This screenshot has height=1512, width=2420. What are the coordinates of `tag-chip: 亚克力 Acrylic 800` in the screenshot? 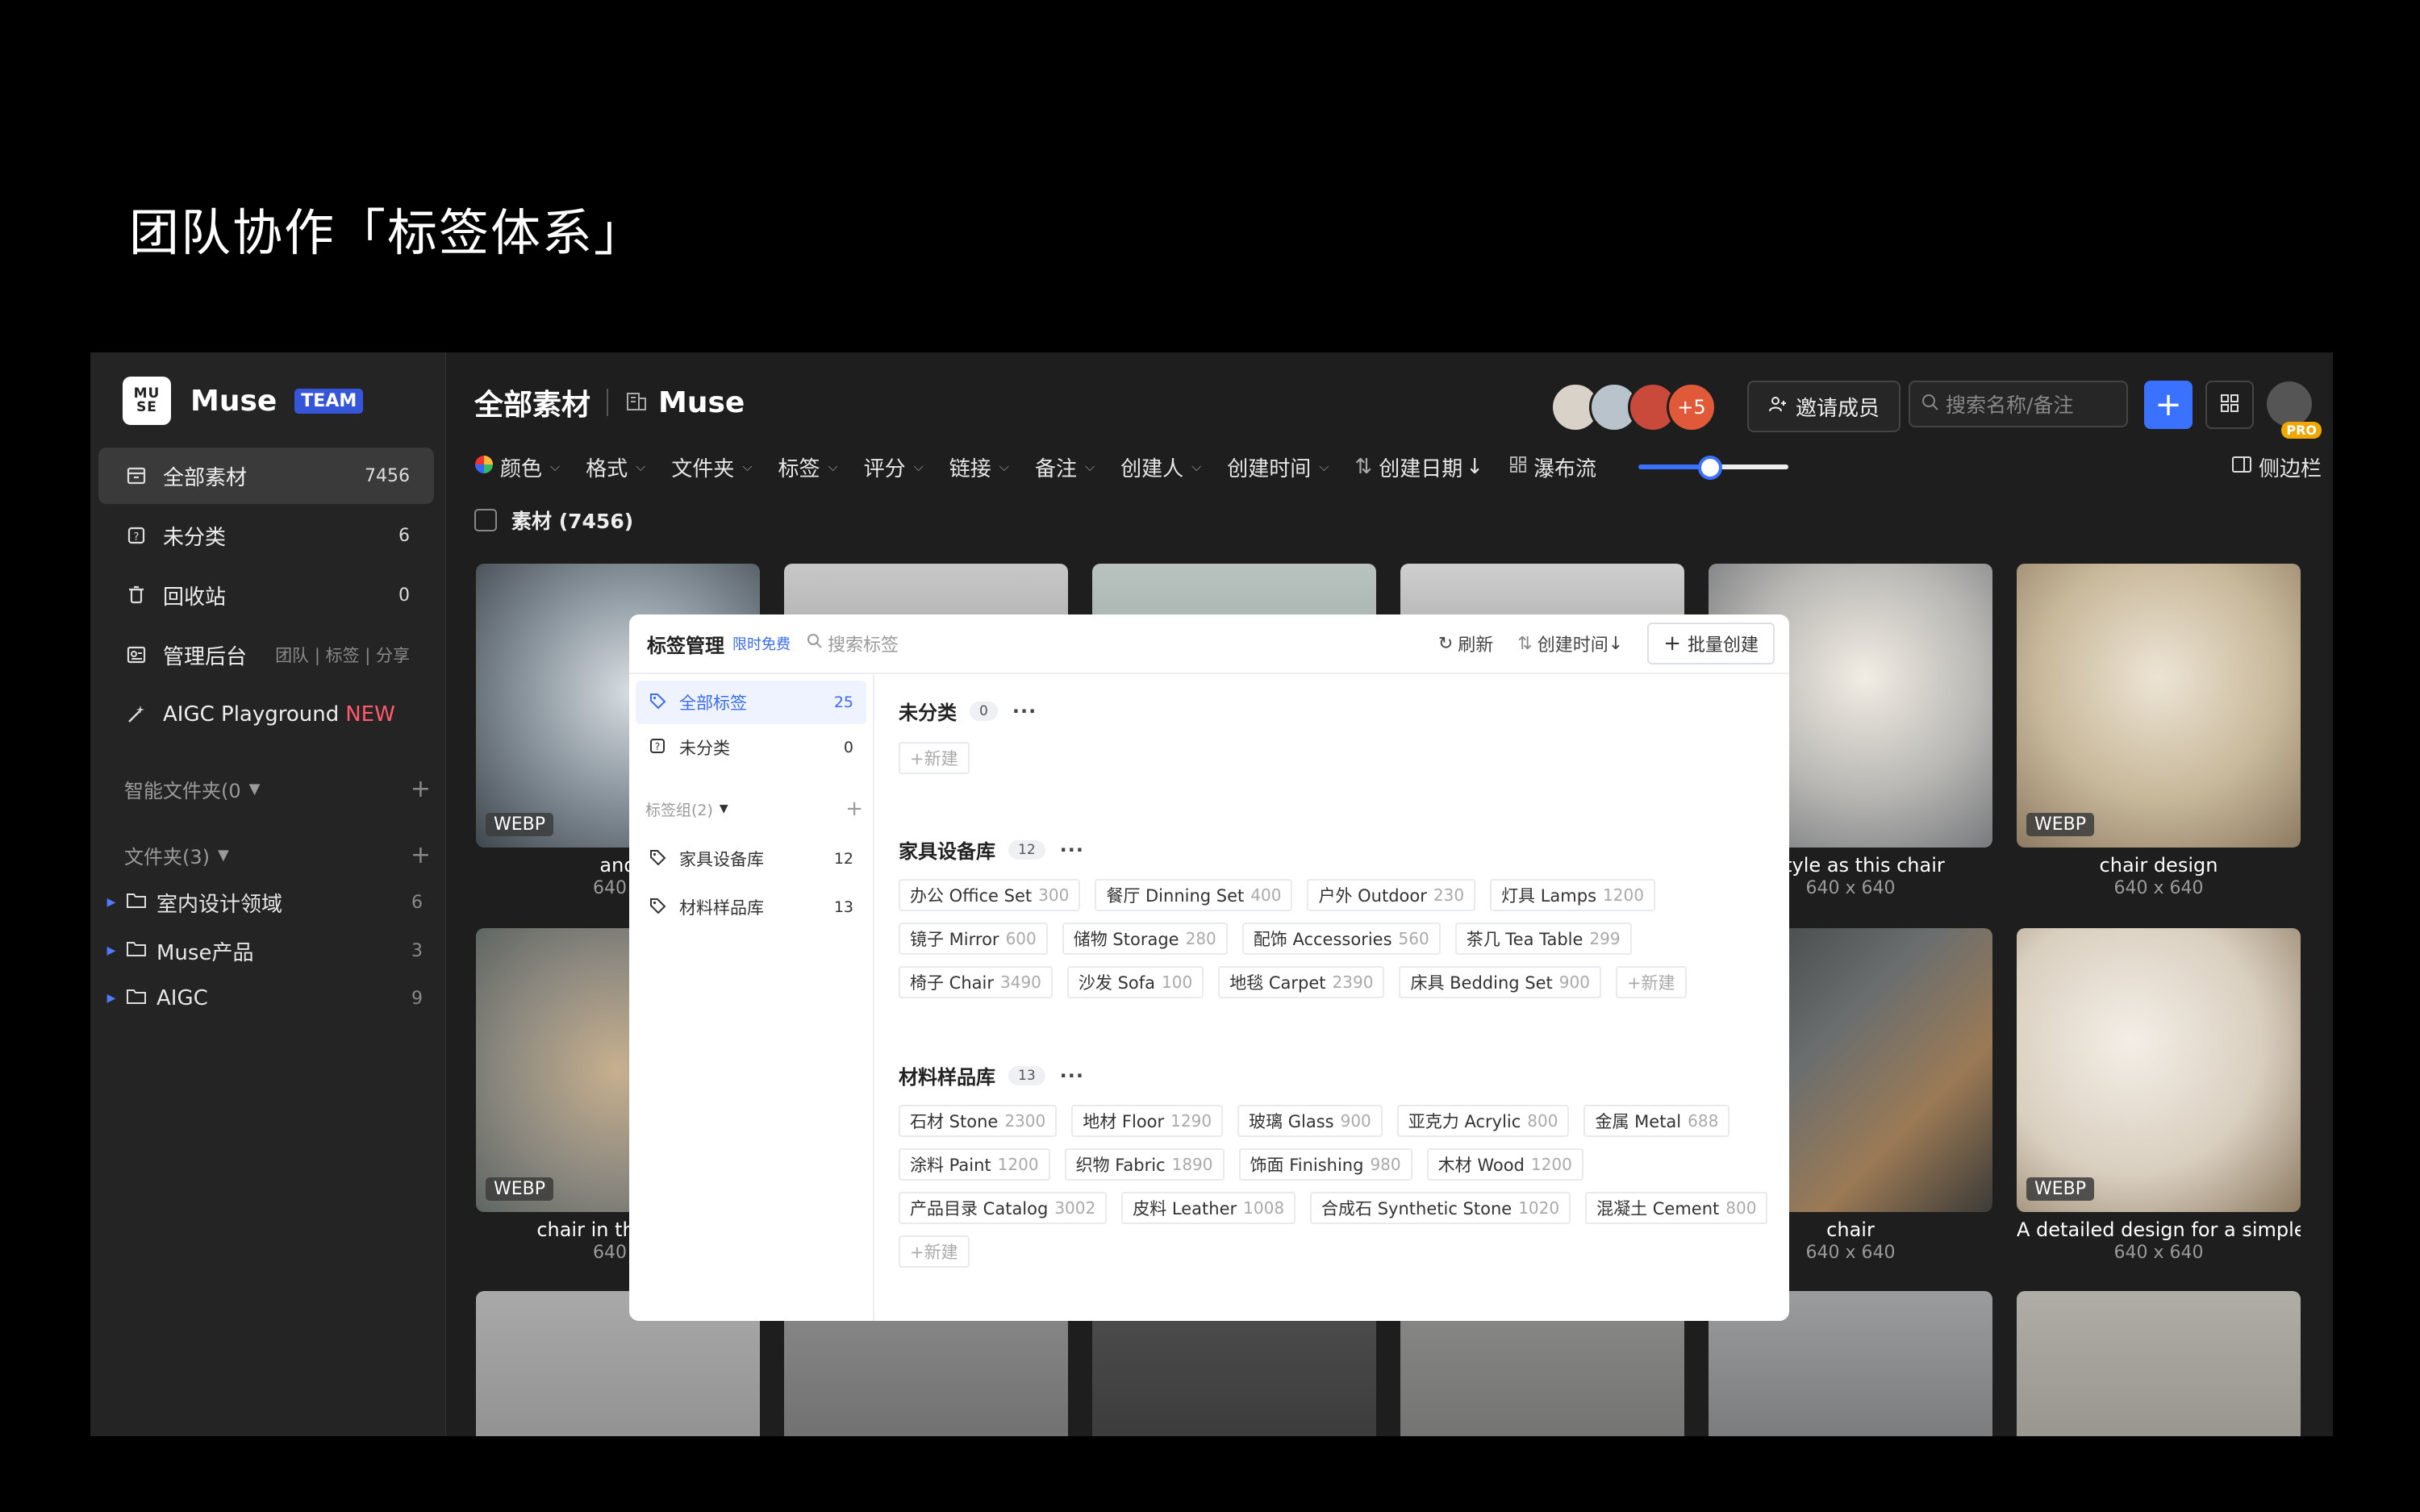 It's located at (1483, 1121).